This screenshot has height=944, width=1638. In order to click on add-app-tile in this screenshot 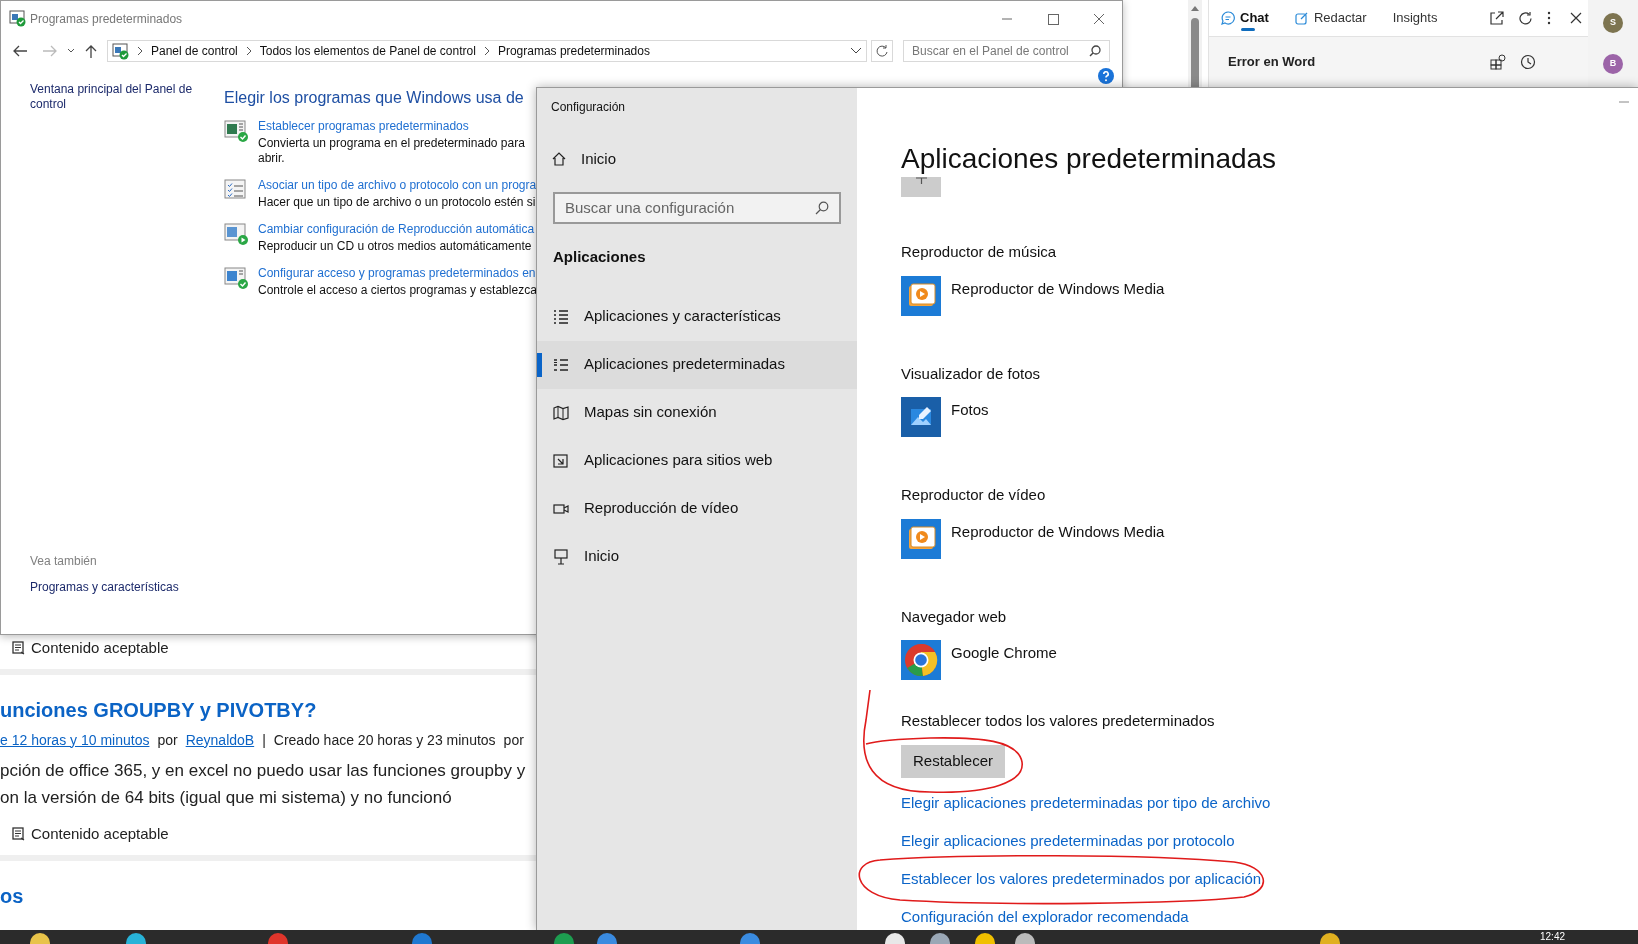, I will do `click(921, 187)`.